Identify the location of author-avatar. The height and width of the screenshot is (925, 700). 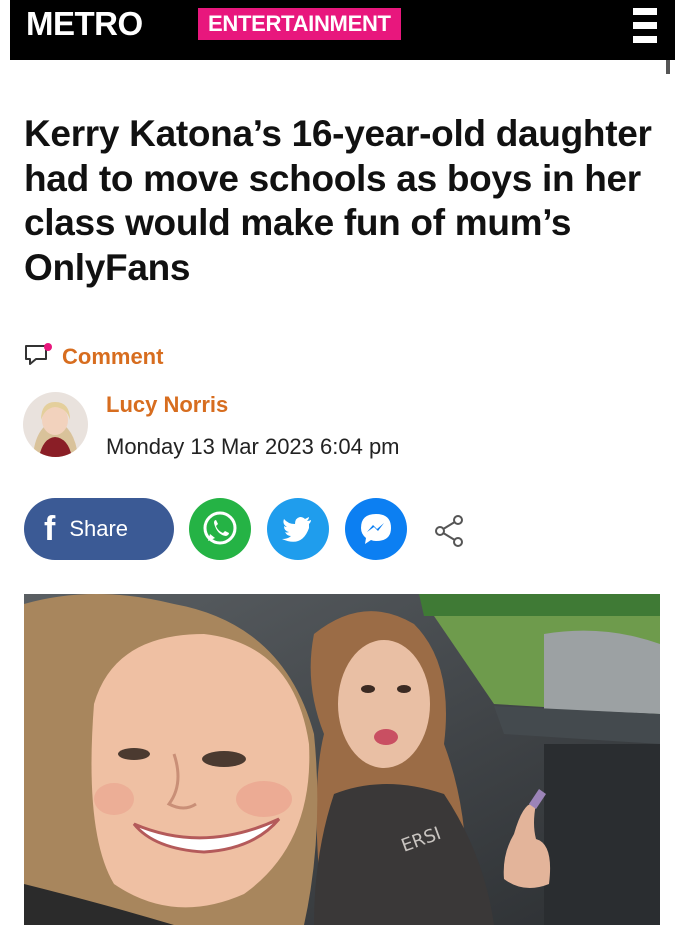
(55, 424).